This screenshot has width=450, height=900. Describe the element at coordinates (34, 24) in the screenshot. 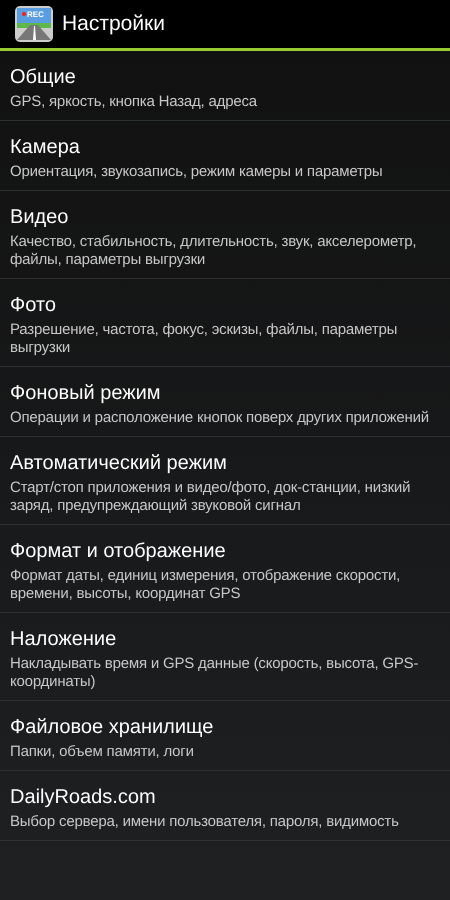

I see `app-icon: REC` at that location.